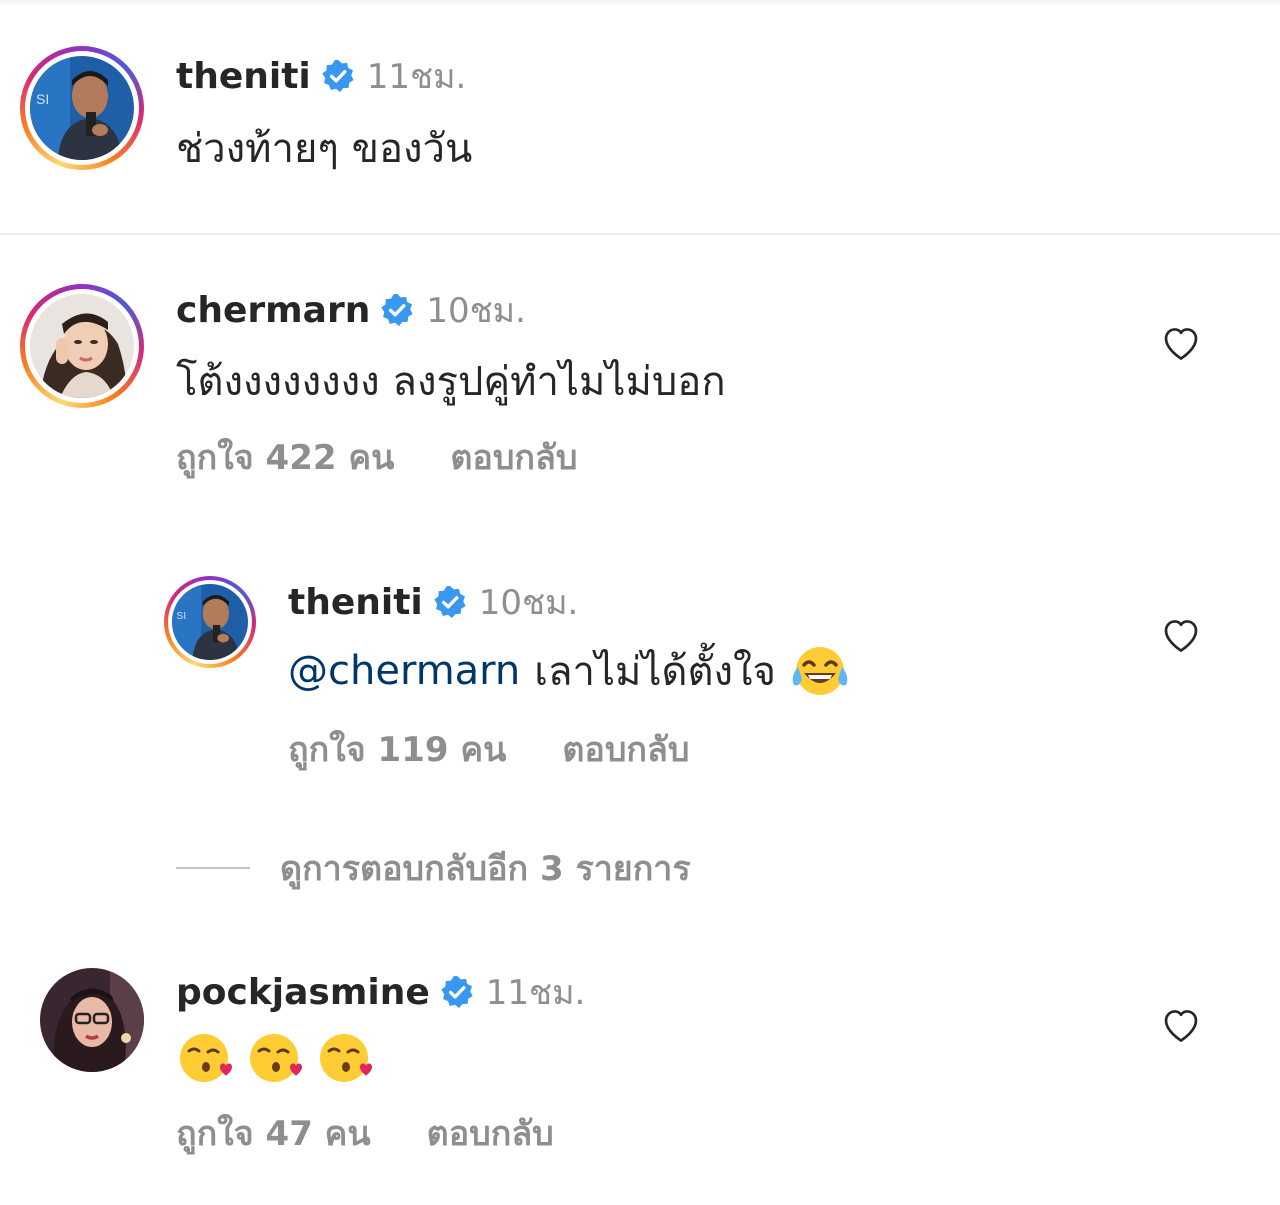 This screenshot has width=1280, height=1205. Describe the element at coordinates (273, 1133) in the screenshot. I see `comment-likes-count: ถูกใจ 47 คน` at that location.